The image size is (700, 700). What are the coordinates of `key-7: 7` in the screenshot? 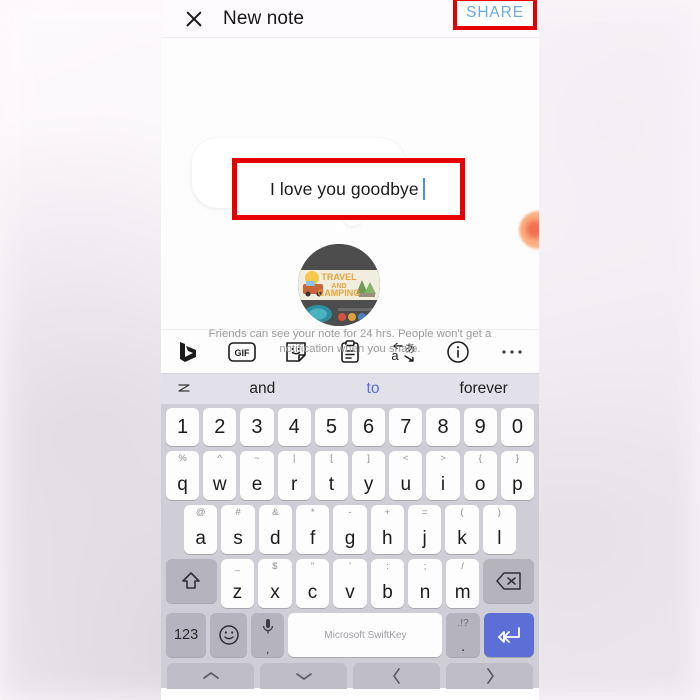 It's located at (406, 427).